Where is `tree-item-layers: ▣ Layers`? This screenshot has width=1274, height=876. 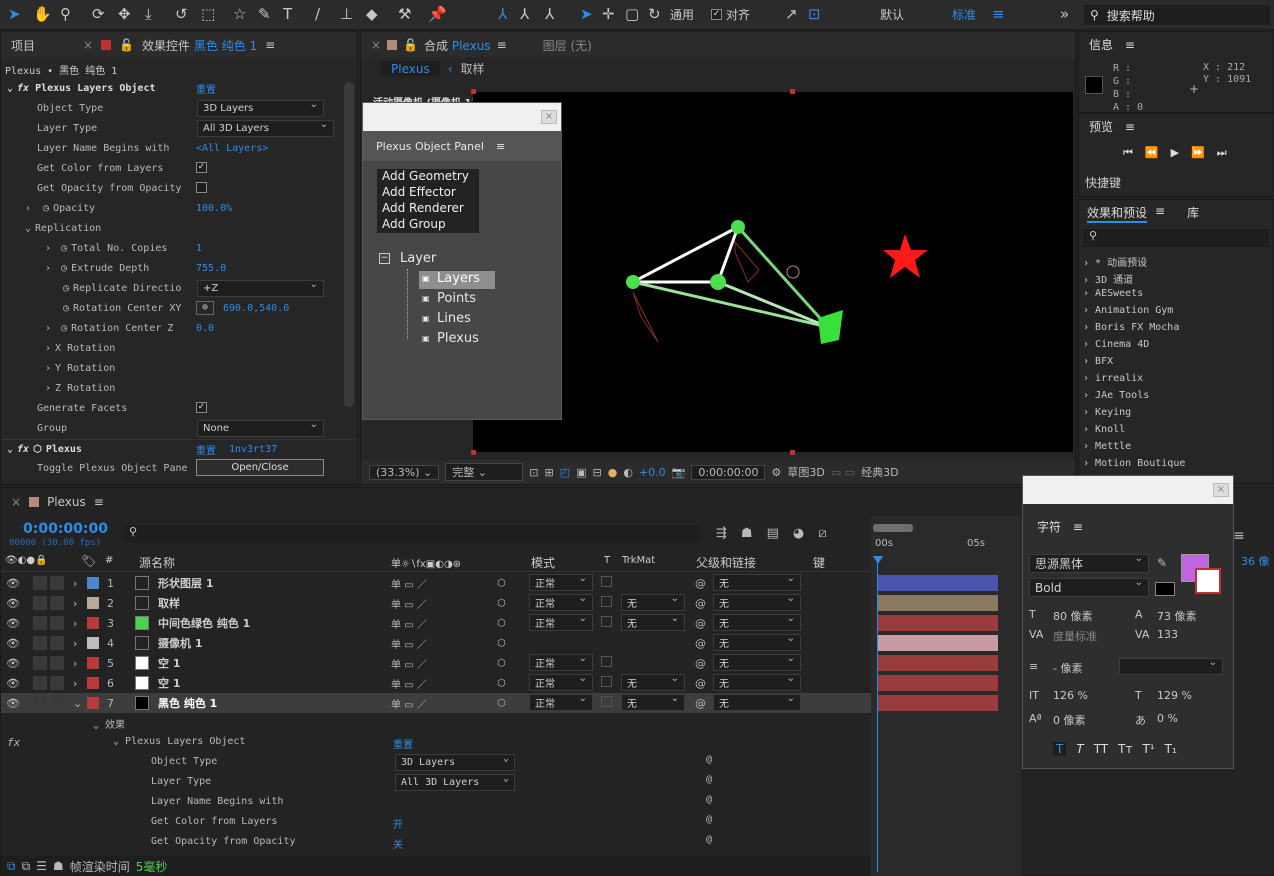 tree-item-layers: ▣ Layers is located at coordinates (457, 280).